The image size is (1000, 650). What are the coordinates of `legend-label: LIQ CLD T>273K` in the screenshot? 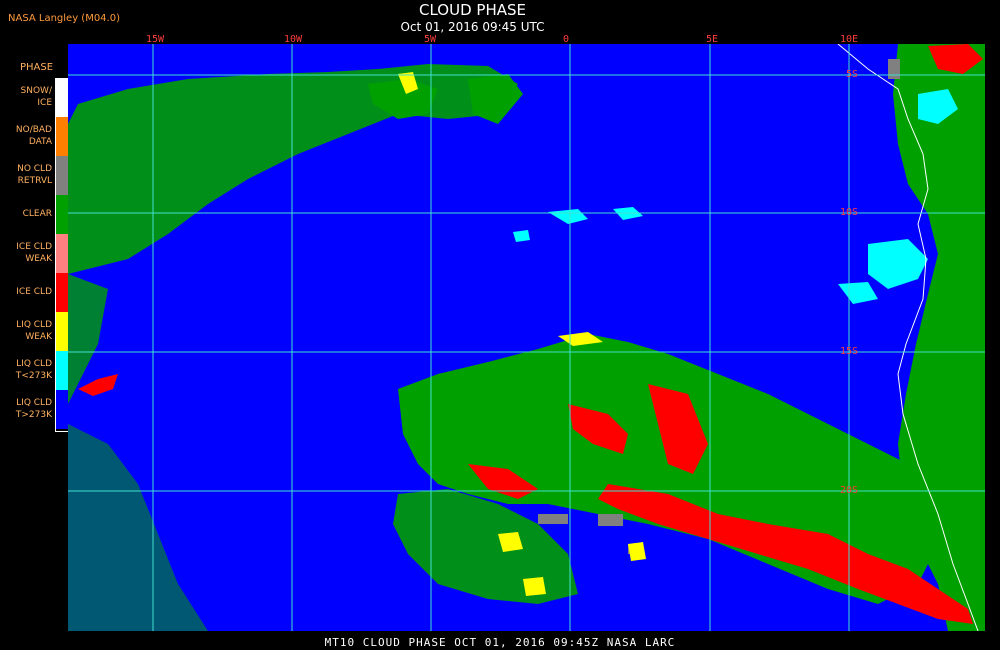 It's located at (33, 409).